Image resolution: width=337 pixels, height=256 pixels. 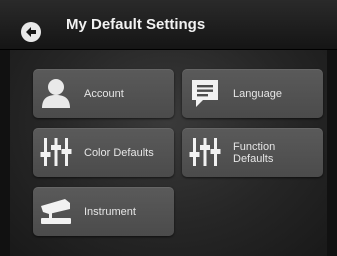 What do you see at coordinates (257, 93) in the screenshot?
I see `language-label: Language` at bounding box center [257, 93].